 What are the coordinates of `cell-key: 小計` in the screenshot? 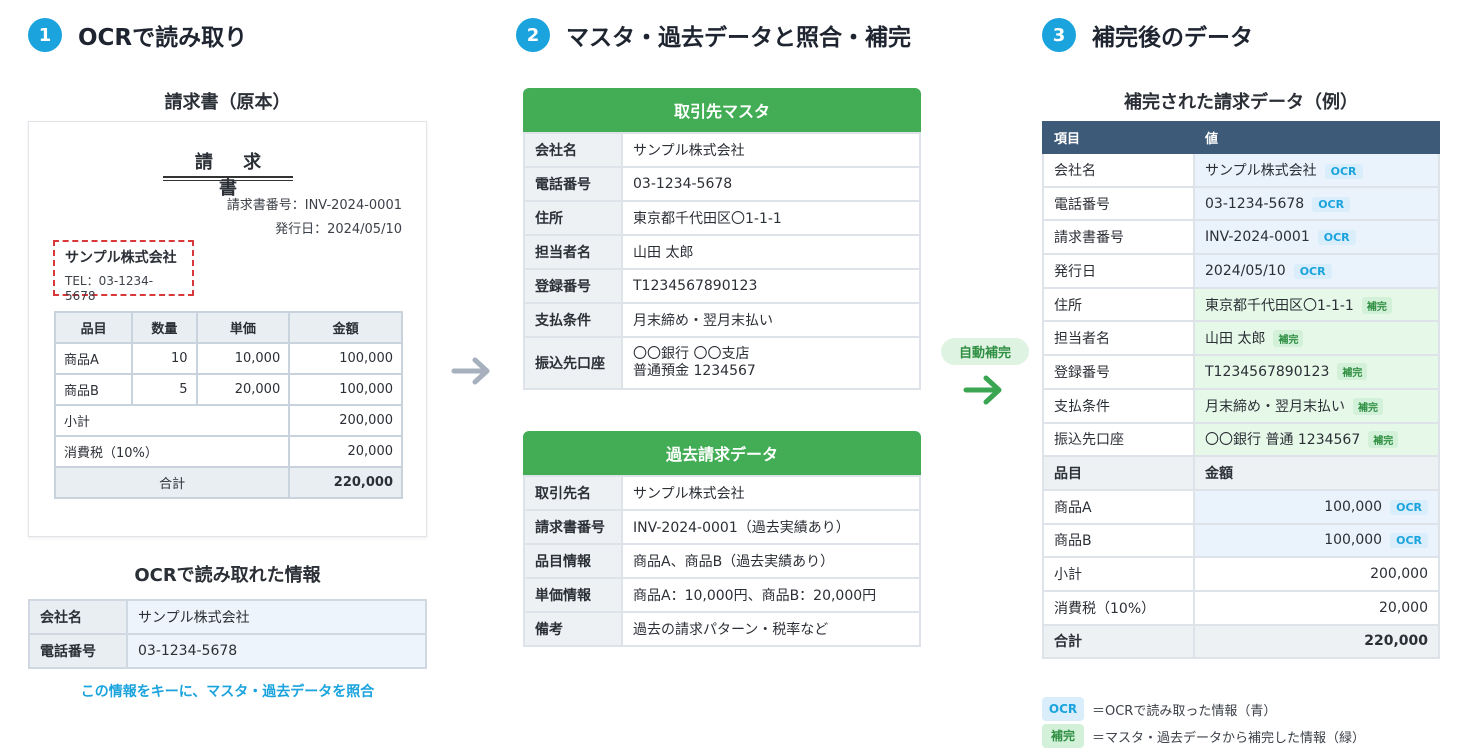 It's located at (1118, 574).